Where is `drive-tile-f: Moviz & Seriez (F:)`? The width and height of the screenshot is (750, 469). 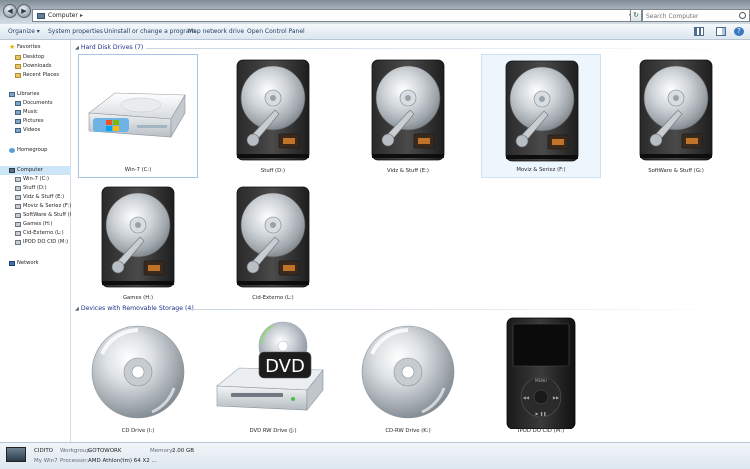 drive-tile-f: Moviz & Seriez (F:) is located at coordinates (541, 116).